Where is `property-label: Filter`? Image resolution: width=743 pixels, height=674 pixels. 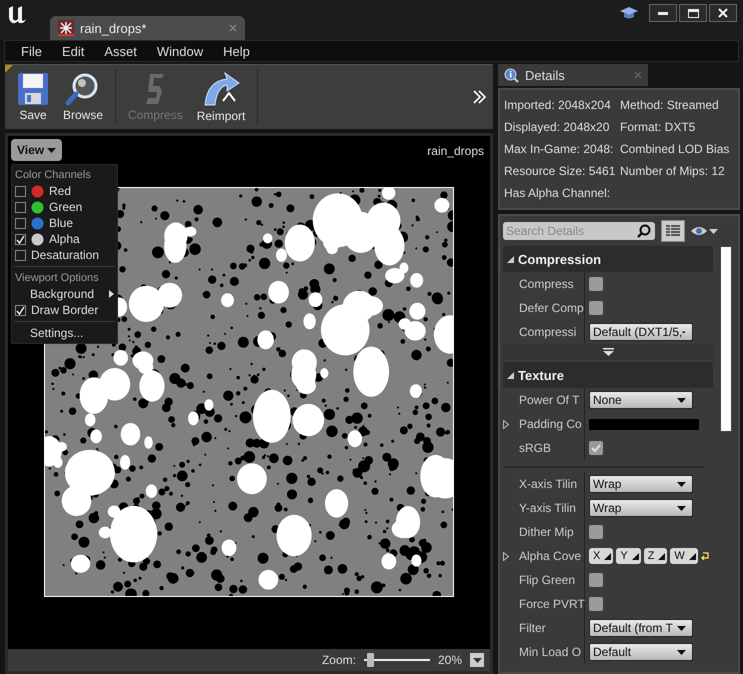 property-label: Filter is located at coordinates (550, 628).